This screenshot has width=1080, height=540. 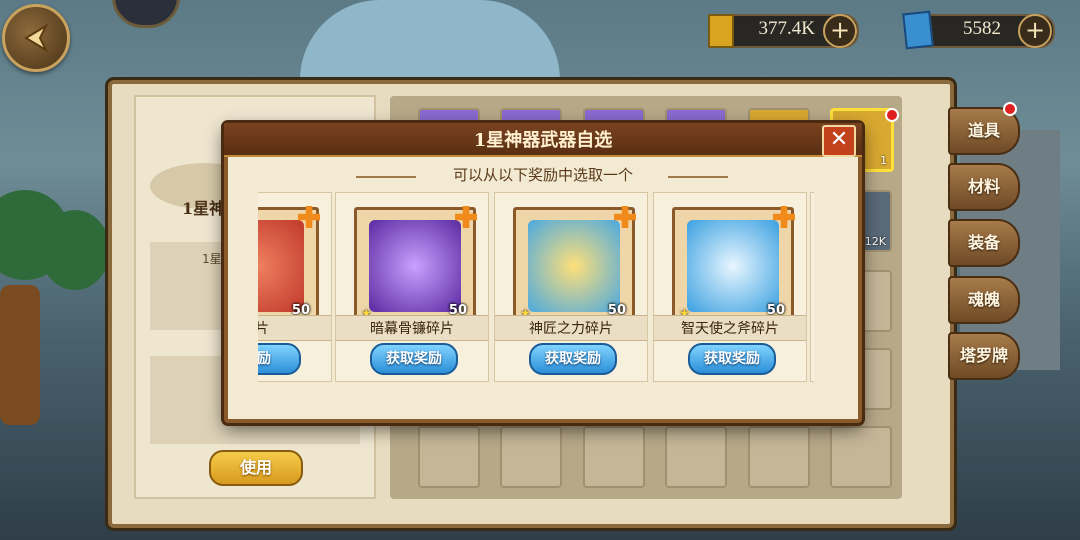 What do you see at coordinates (256, 468) in the screenshot?
I see `use-button: 使用` at bounding box center [256, 468].